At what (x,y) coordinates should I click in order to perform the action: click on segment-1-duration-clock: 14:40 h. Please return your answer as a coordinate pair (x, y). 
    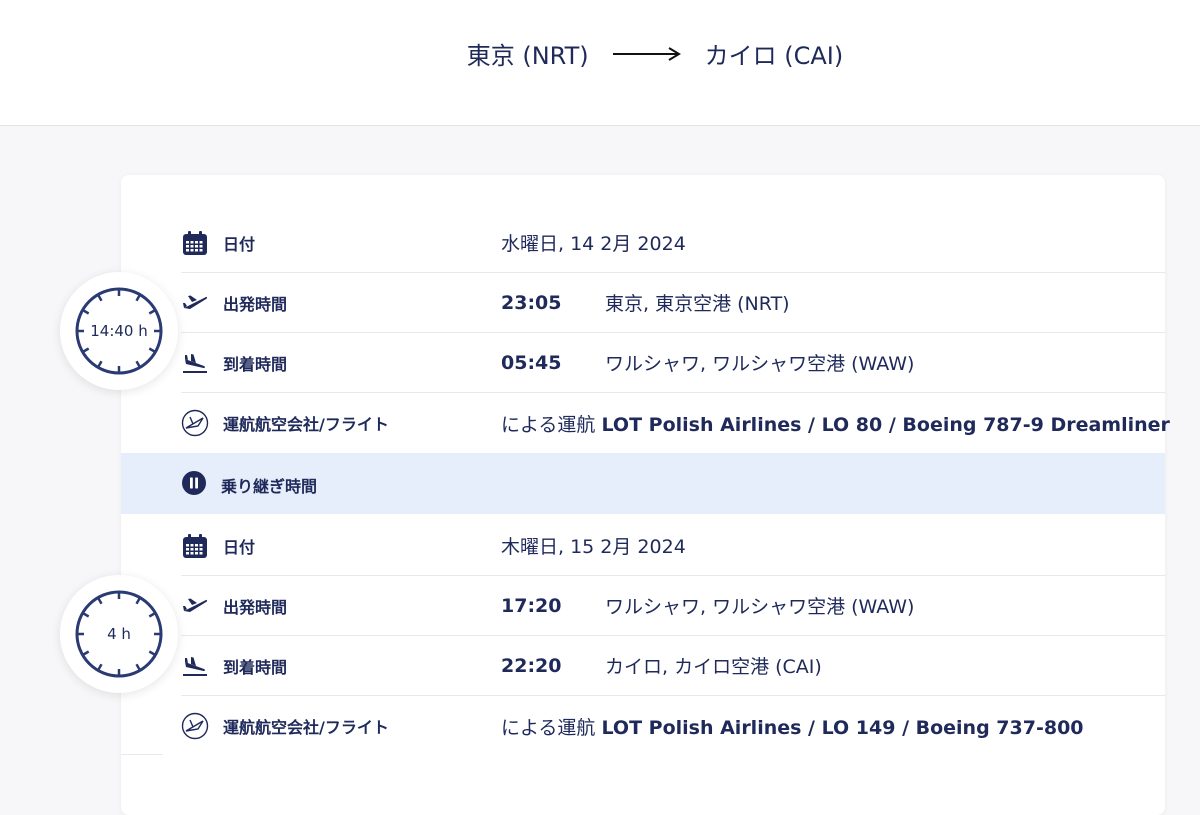
    Looking at the image, I should click on (119, 331).